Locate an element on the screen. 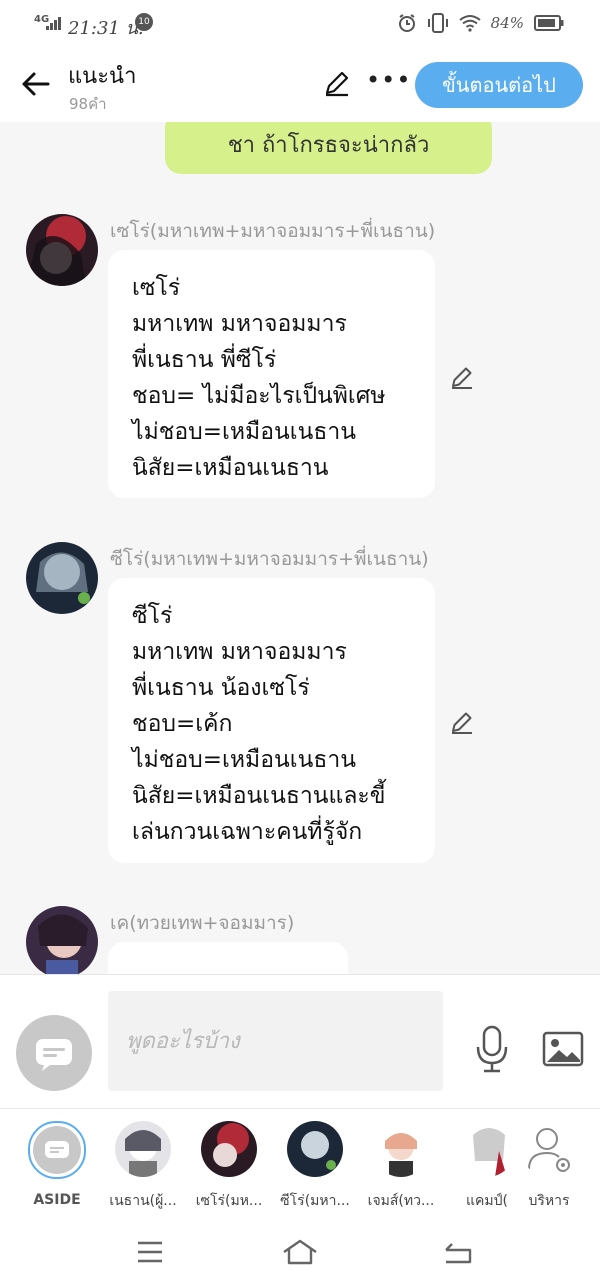 The height and width of the screenshot is (1287, 600). more-icon: ••• is located at coordinates (388, 80).